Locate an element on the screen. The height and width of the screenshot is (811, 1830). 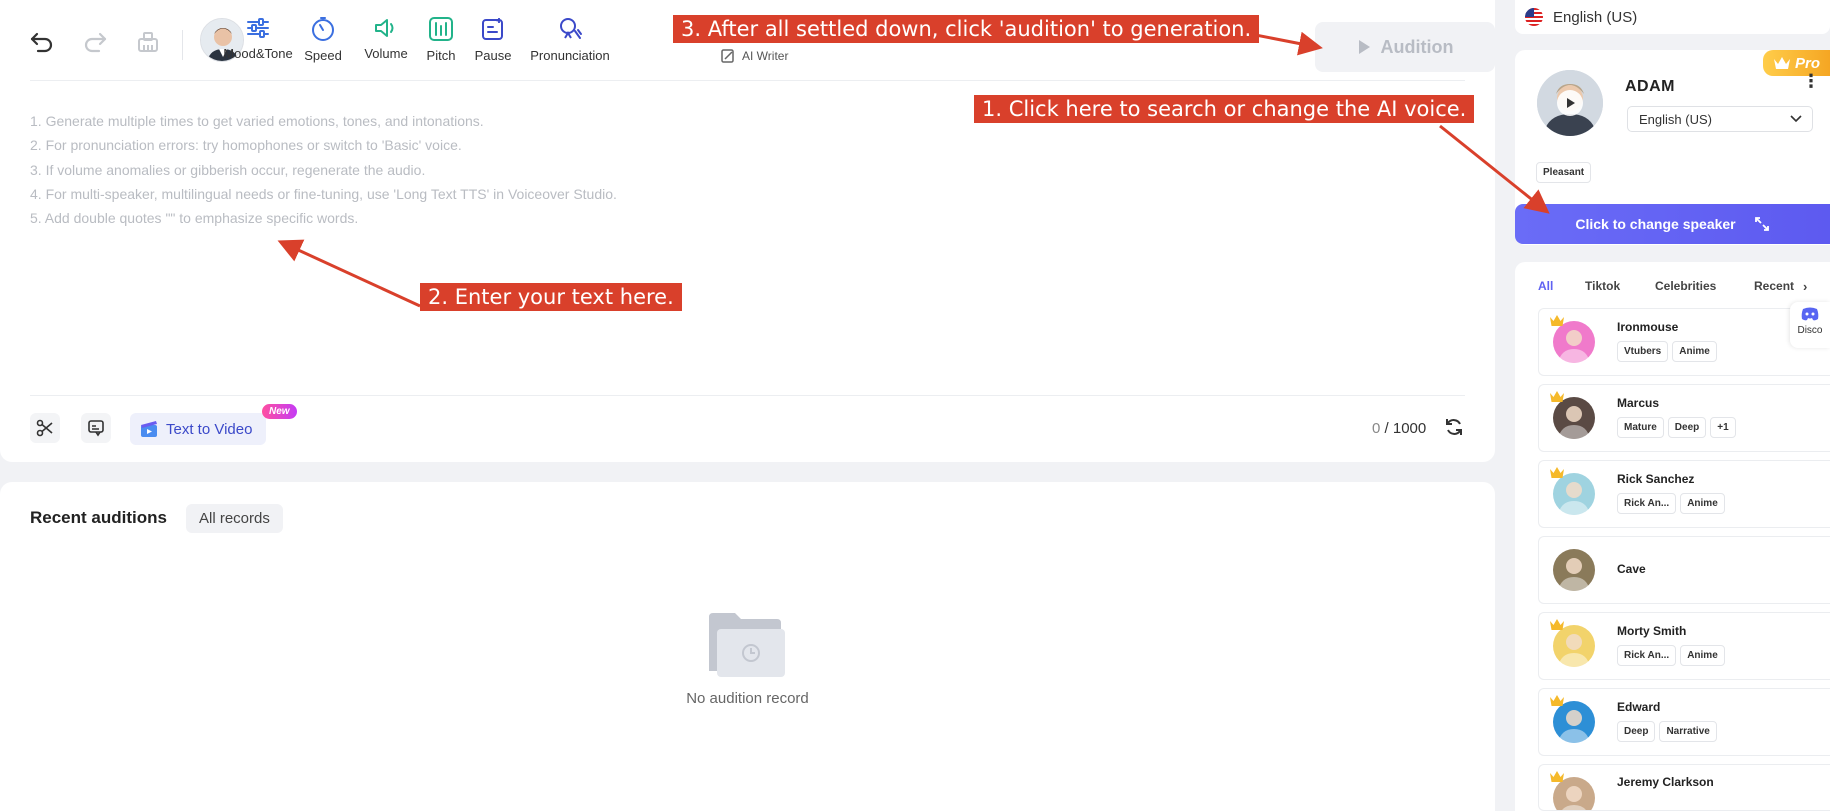
speaker-tag: Pleasant is located at coordinates (1564, 172).